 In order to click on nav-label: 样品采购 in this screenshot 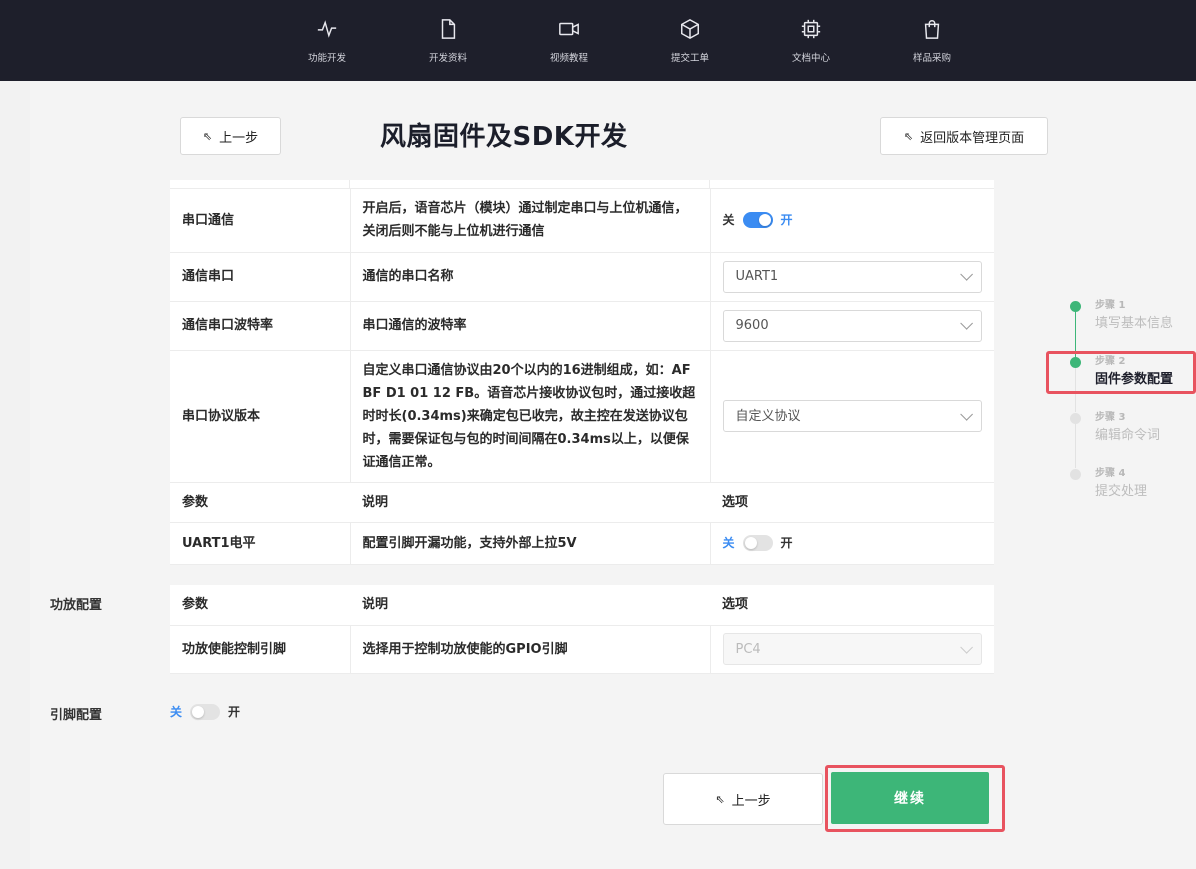, I will do `click(931, 58)`.